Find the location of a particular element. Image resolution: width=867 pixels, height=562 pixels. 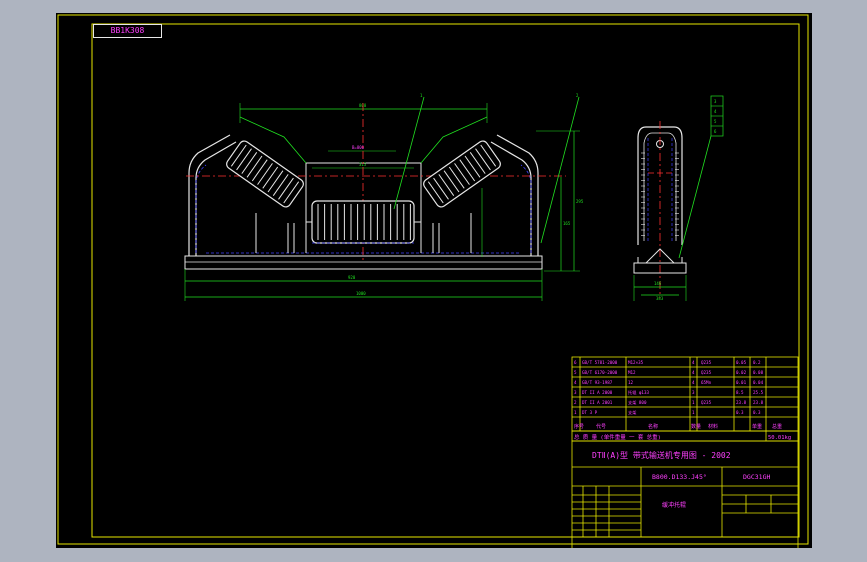

parts-cell-code: DT II A 2000 is located at coordinates (597, 392).